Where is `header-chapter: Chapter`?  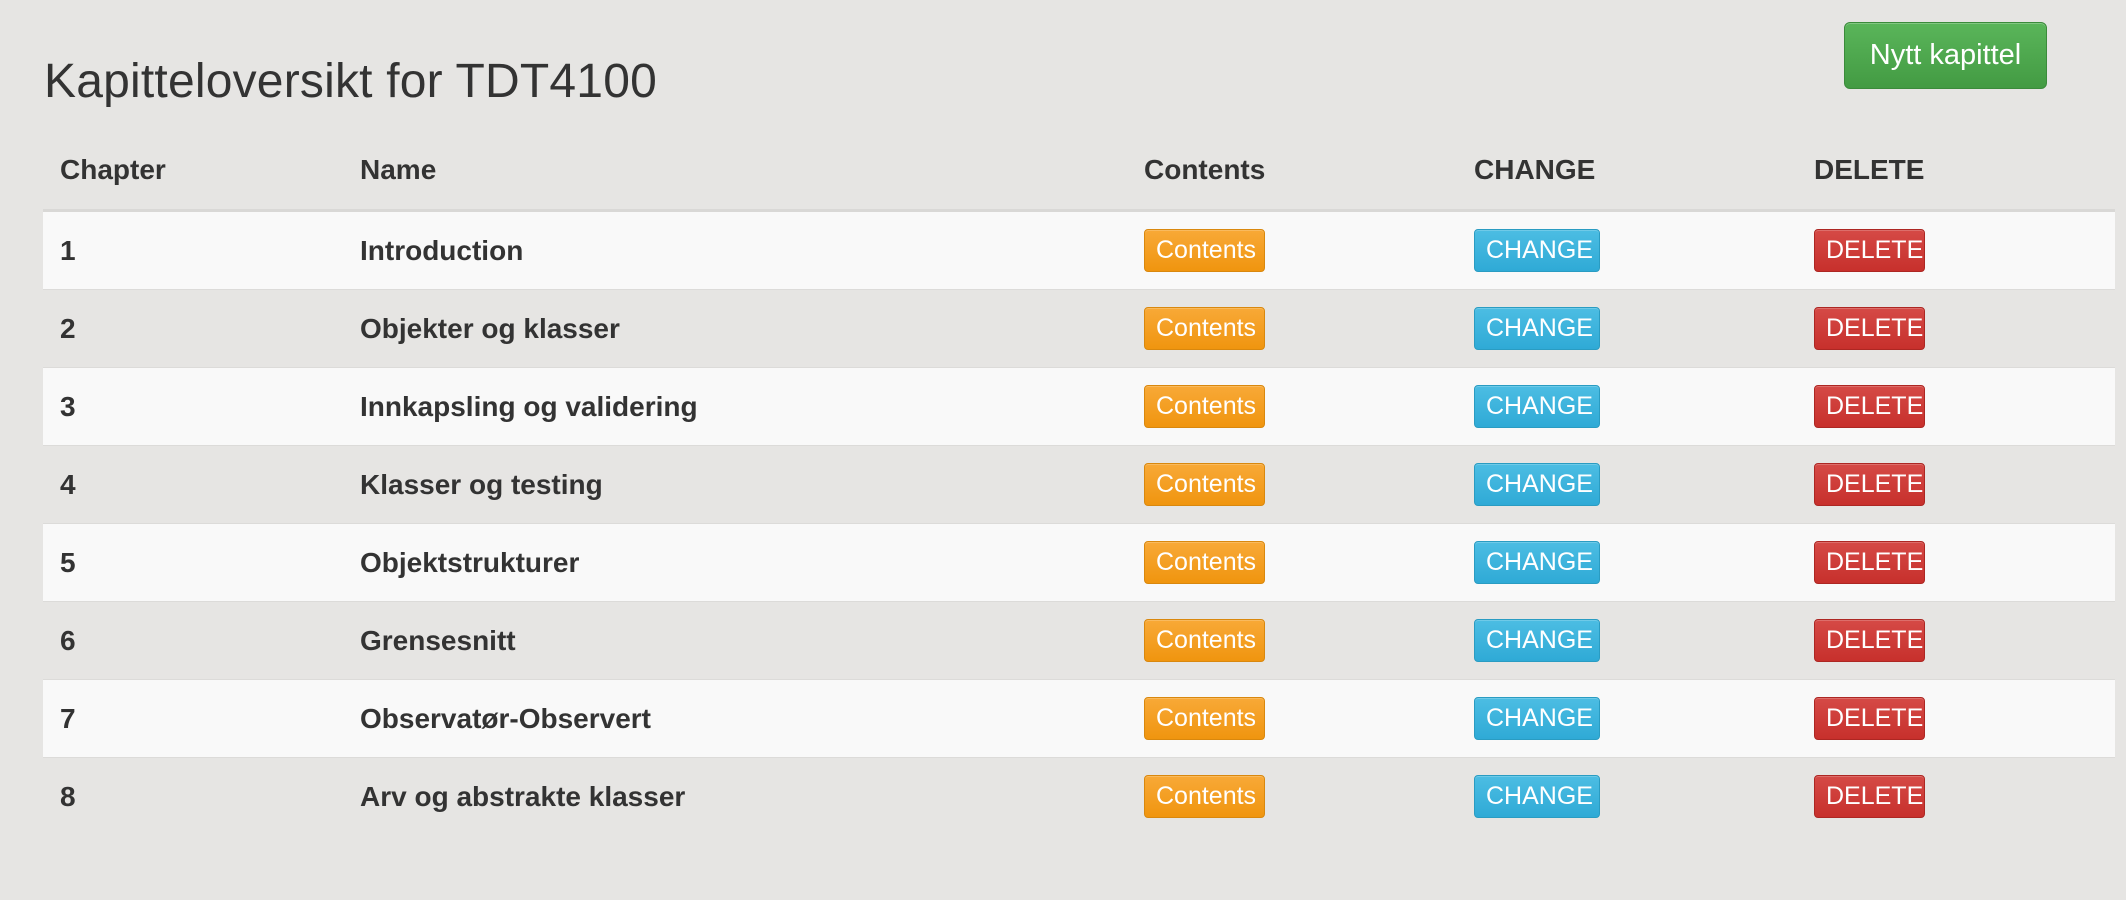
header-chapter: Chapter is located at coordinates (193, 171).